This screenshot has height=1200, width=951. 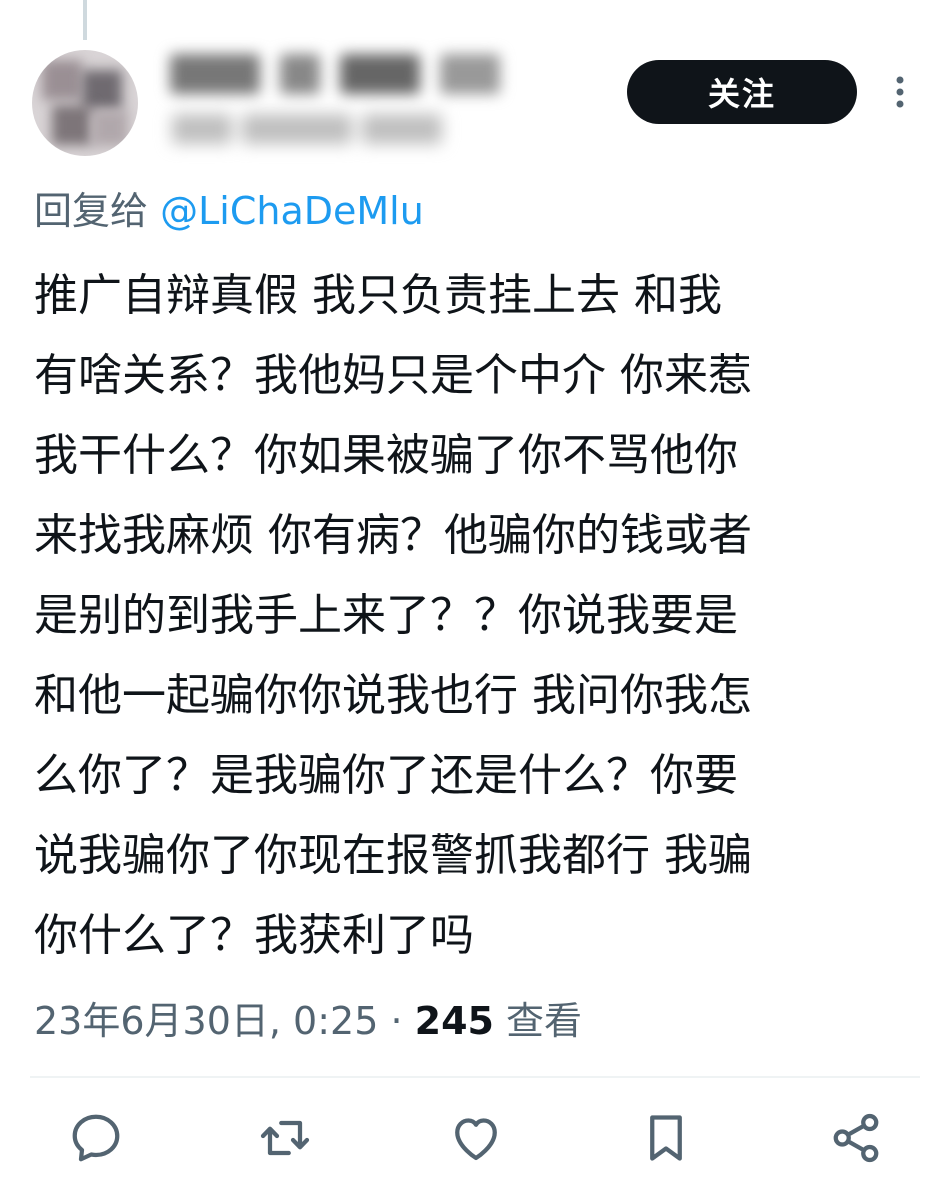 I want to click on divider, so click(x=475, y=1077).